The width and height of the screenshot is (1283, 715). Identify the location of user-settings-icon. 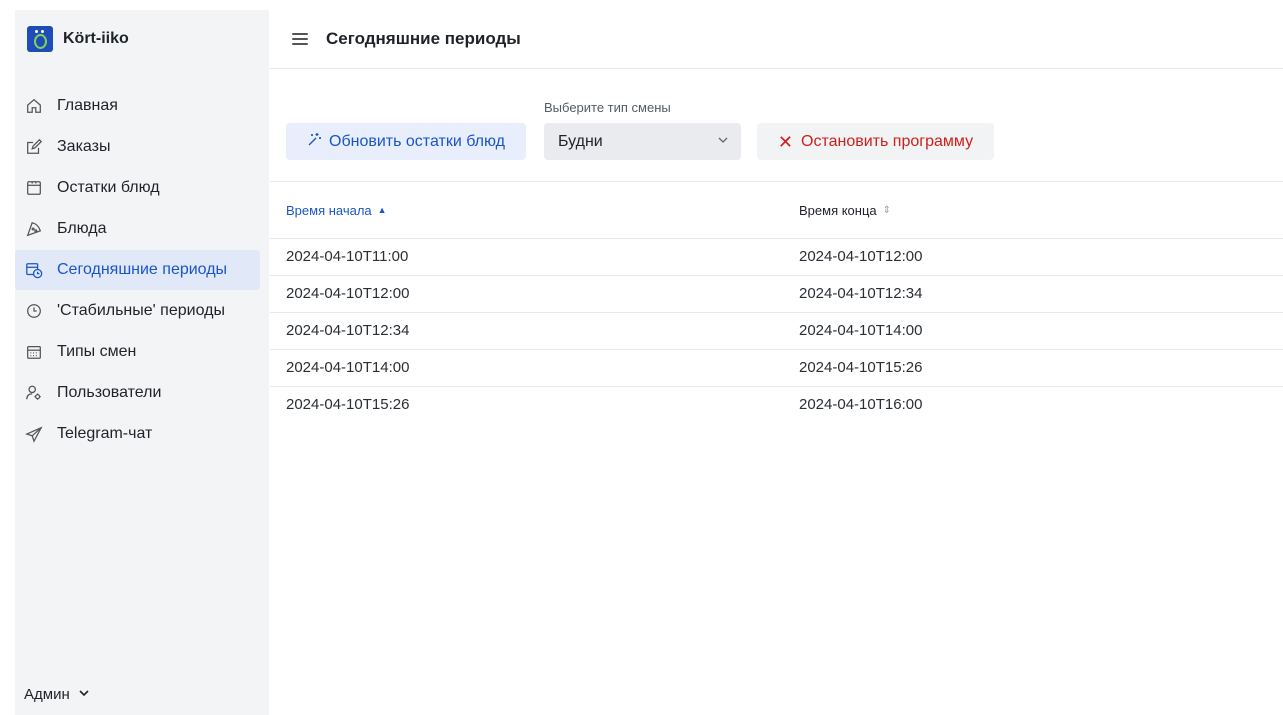
(34, 393).